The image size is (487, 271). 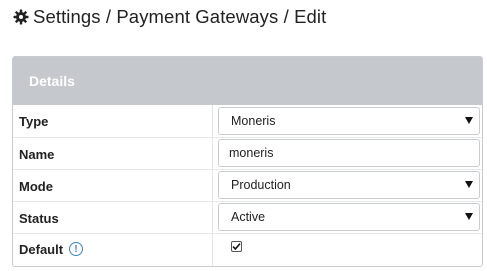 What do you see at coordinates (41, 249) in the screenshot?
I see `default-label-text: Default` at bounding box center [41, 249].